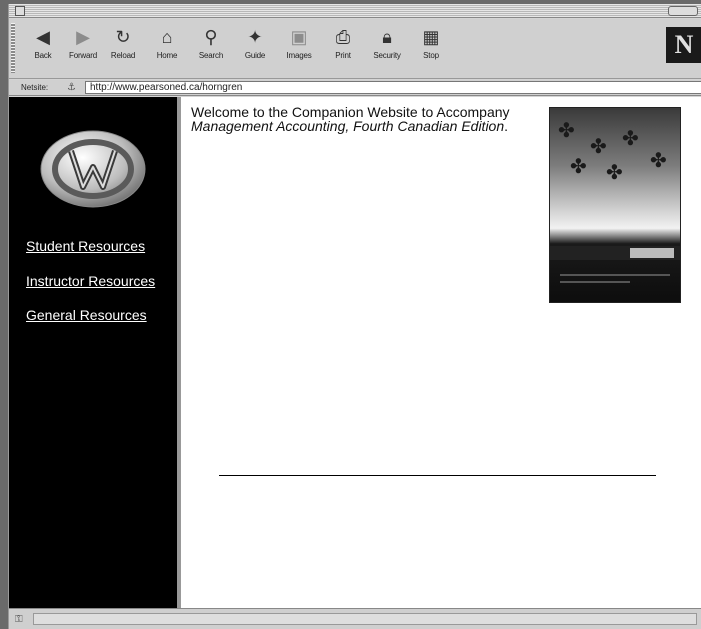 This screenshot has height=629, width=701. What do you see at coordinates (506, 126) in the screenshot?
I see `welcome-suffix: .` at bounding box center [506, 126].